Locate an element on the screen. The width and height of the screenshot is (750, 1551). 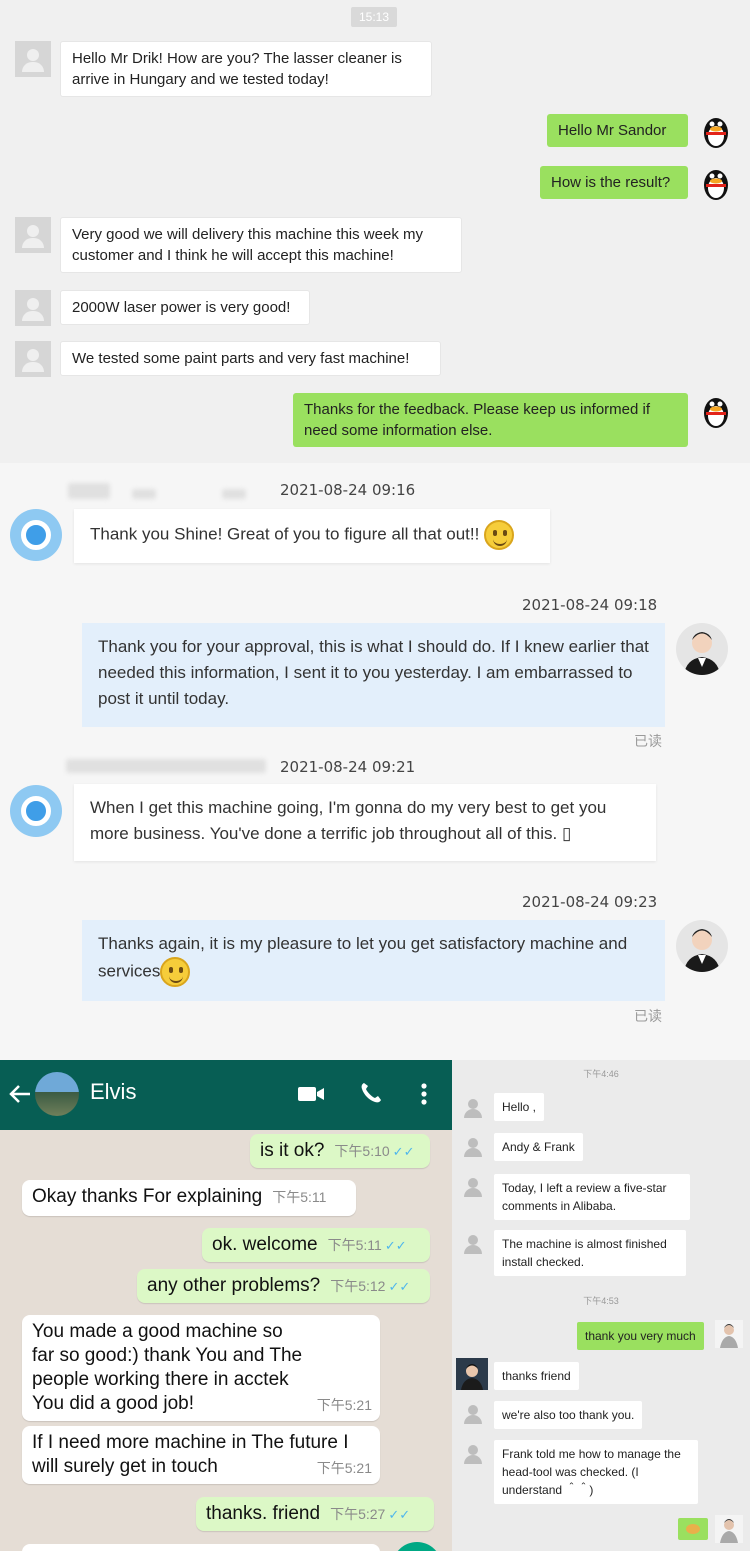
message-bubble-outgoing is located at coordinates (693, 1529).